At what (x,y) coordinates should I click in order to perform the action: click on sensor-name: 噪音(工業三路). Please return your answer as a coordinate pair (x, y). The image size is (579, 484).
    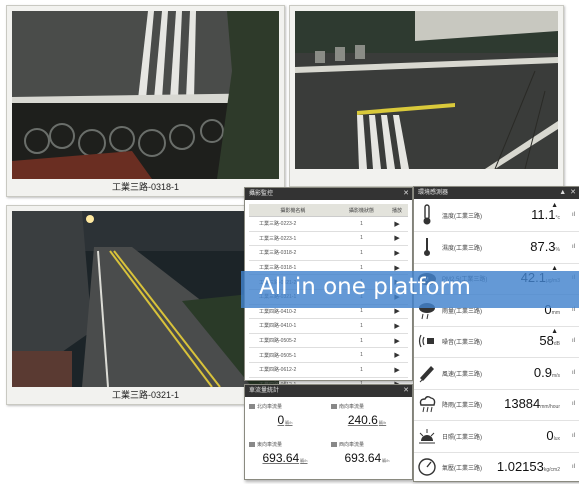
    Looking at the image, I should click on (462, 343).